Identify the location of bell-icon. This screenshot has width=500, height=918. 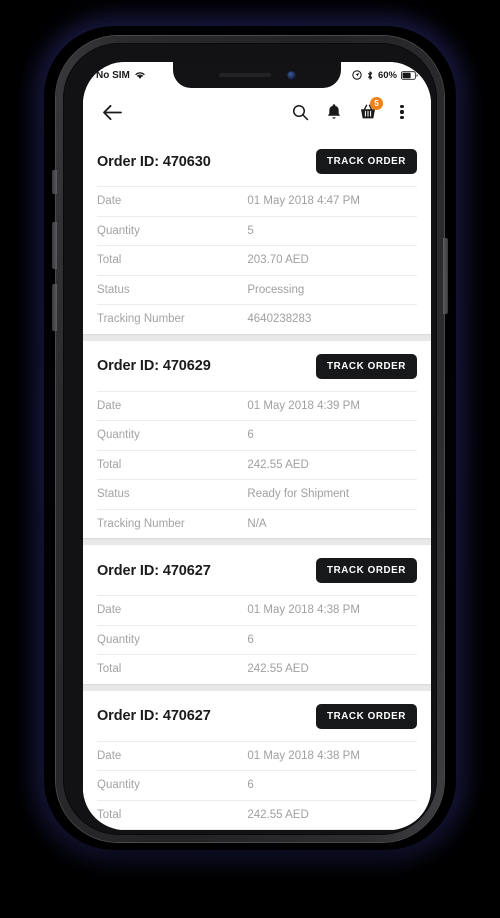
(334, 111).